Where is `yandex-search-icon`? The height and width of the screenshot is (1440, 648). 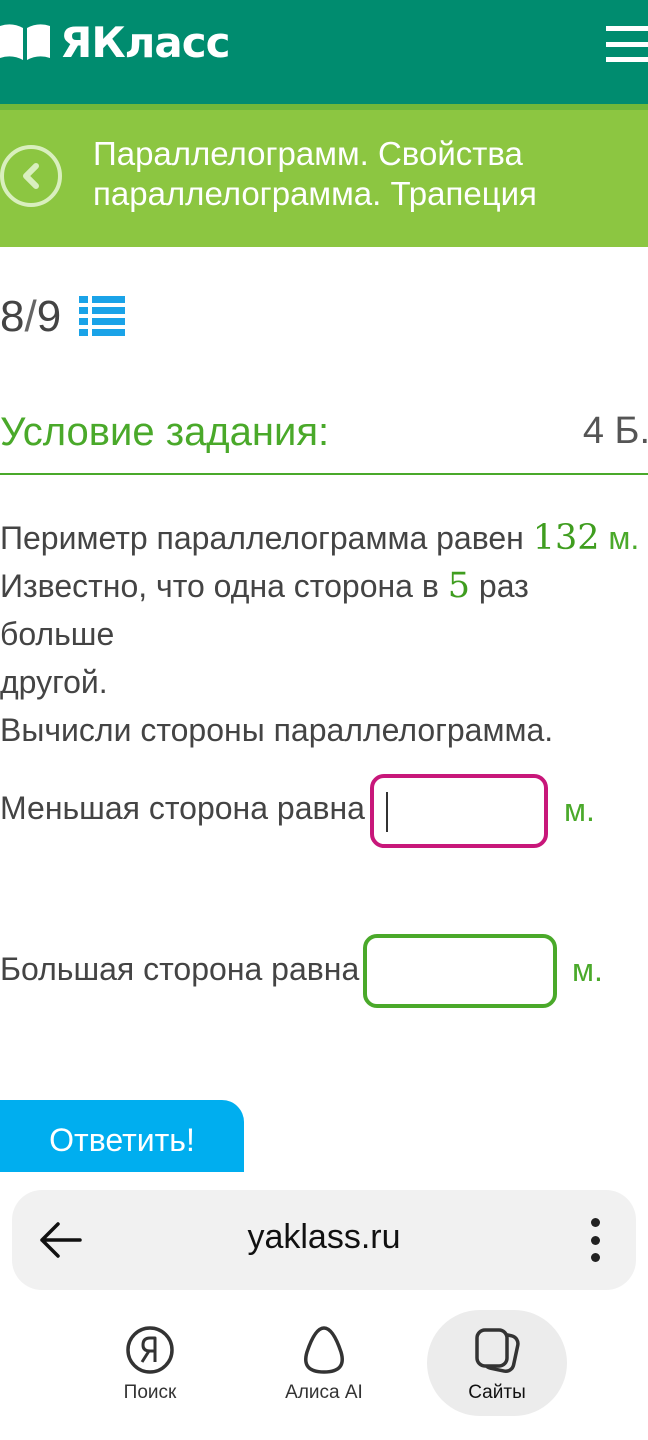
yandex-search-icon is located at coordinates (150, 1350).